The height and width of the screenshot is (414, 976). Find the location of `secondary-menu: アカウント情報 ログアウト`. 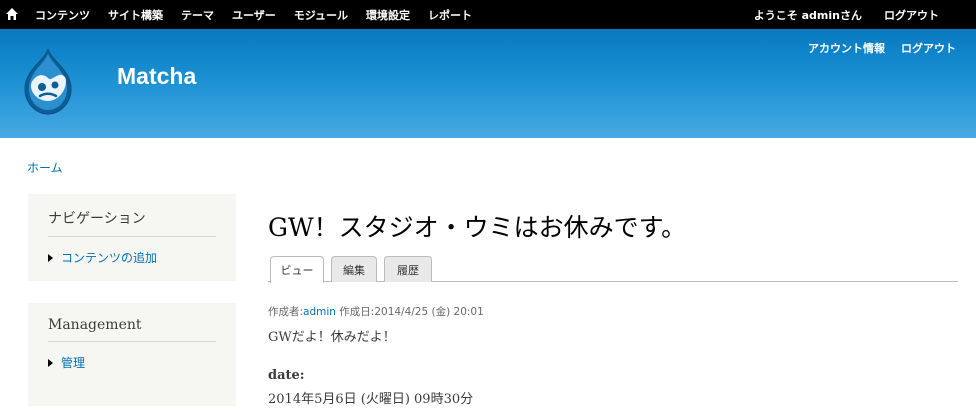

secondary-menu: アカウント情報 ログアウト is located at coordinates (874, 48).